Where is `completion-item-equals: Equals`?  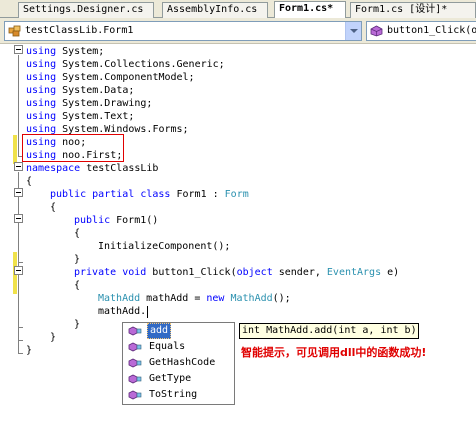 completion-item-equals: Equals is located at coordinates (178, 347).